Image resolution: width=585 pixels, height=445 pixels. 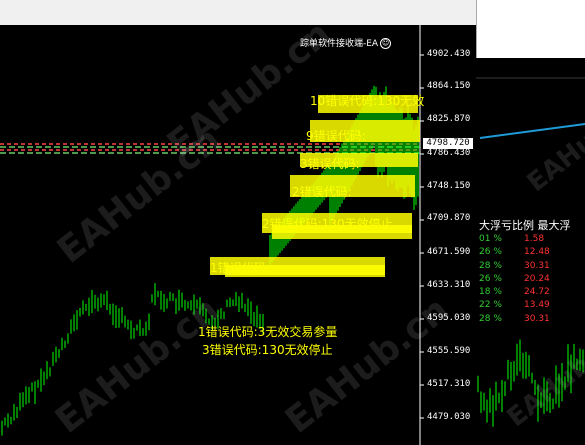 I want to click on indicator-canvas, so click(x=530, y=108).